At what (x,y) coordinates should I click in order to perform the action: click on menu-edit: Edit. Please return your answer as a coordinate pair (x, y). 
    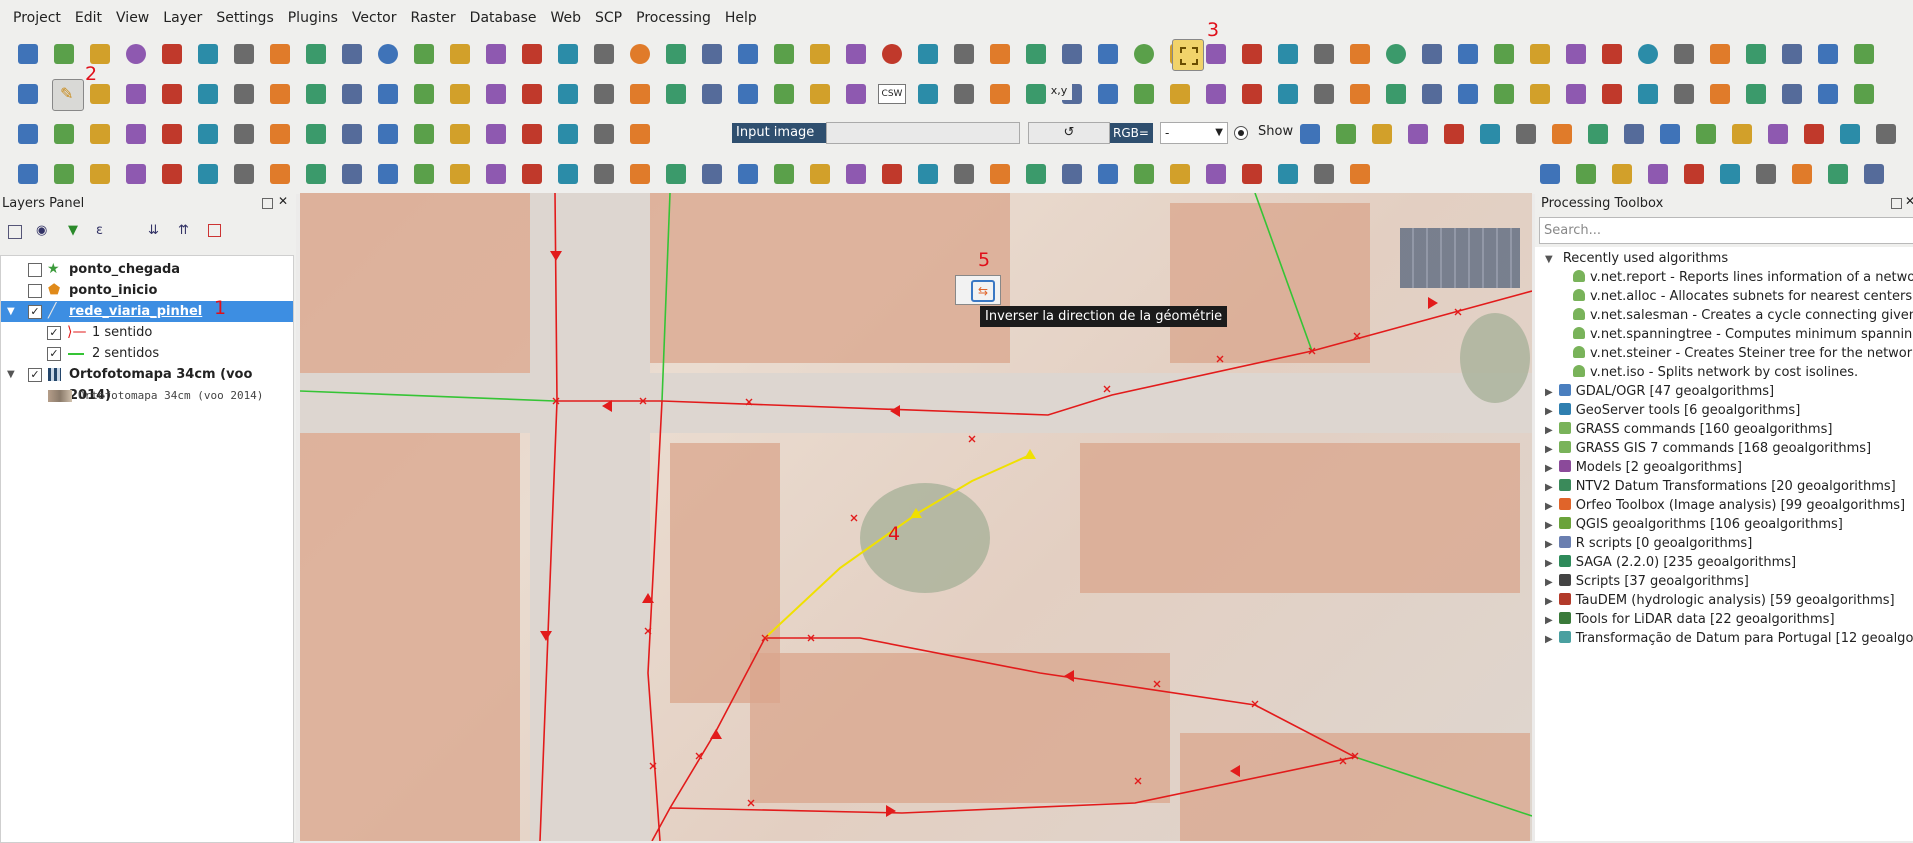
    Looking at the image, I should click on (88, 18).